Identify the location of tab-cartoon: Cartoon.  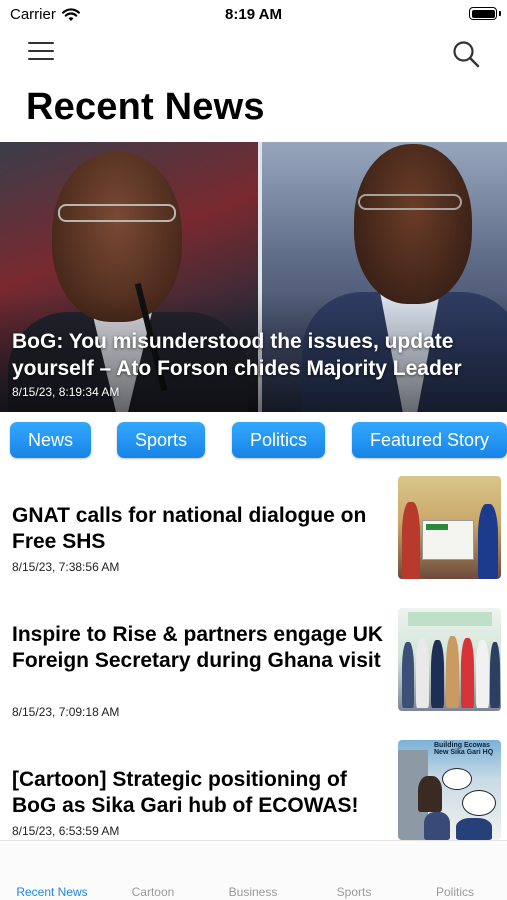
(153, 892).